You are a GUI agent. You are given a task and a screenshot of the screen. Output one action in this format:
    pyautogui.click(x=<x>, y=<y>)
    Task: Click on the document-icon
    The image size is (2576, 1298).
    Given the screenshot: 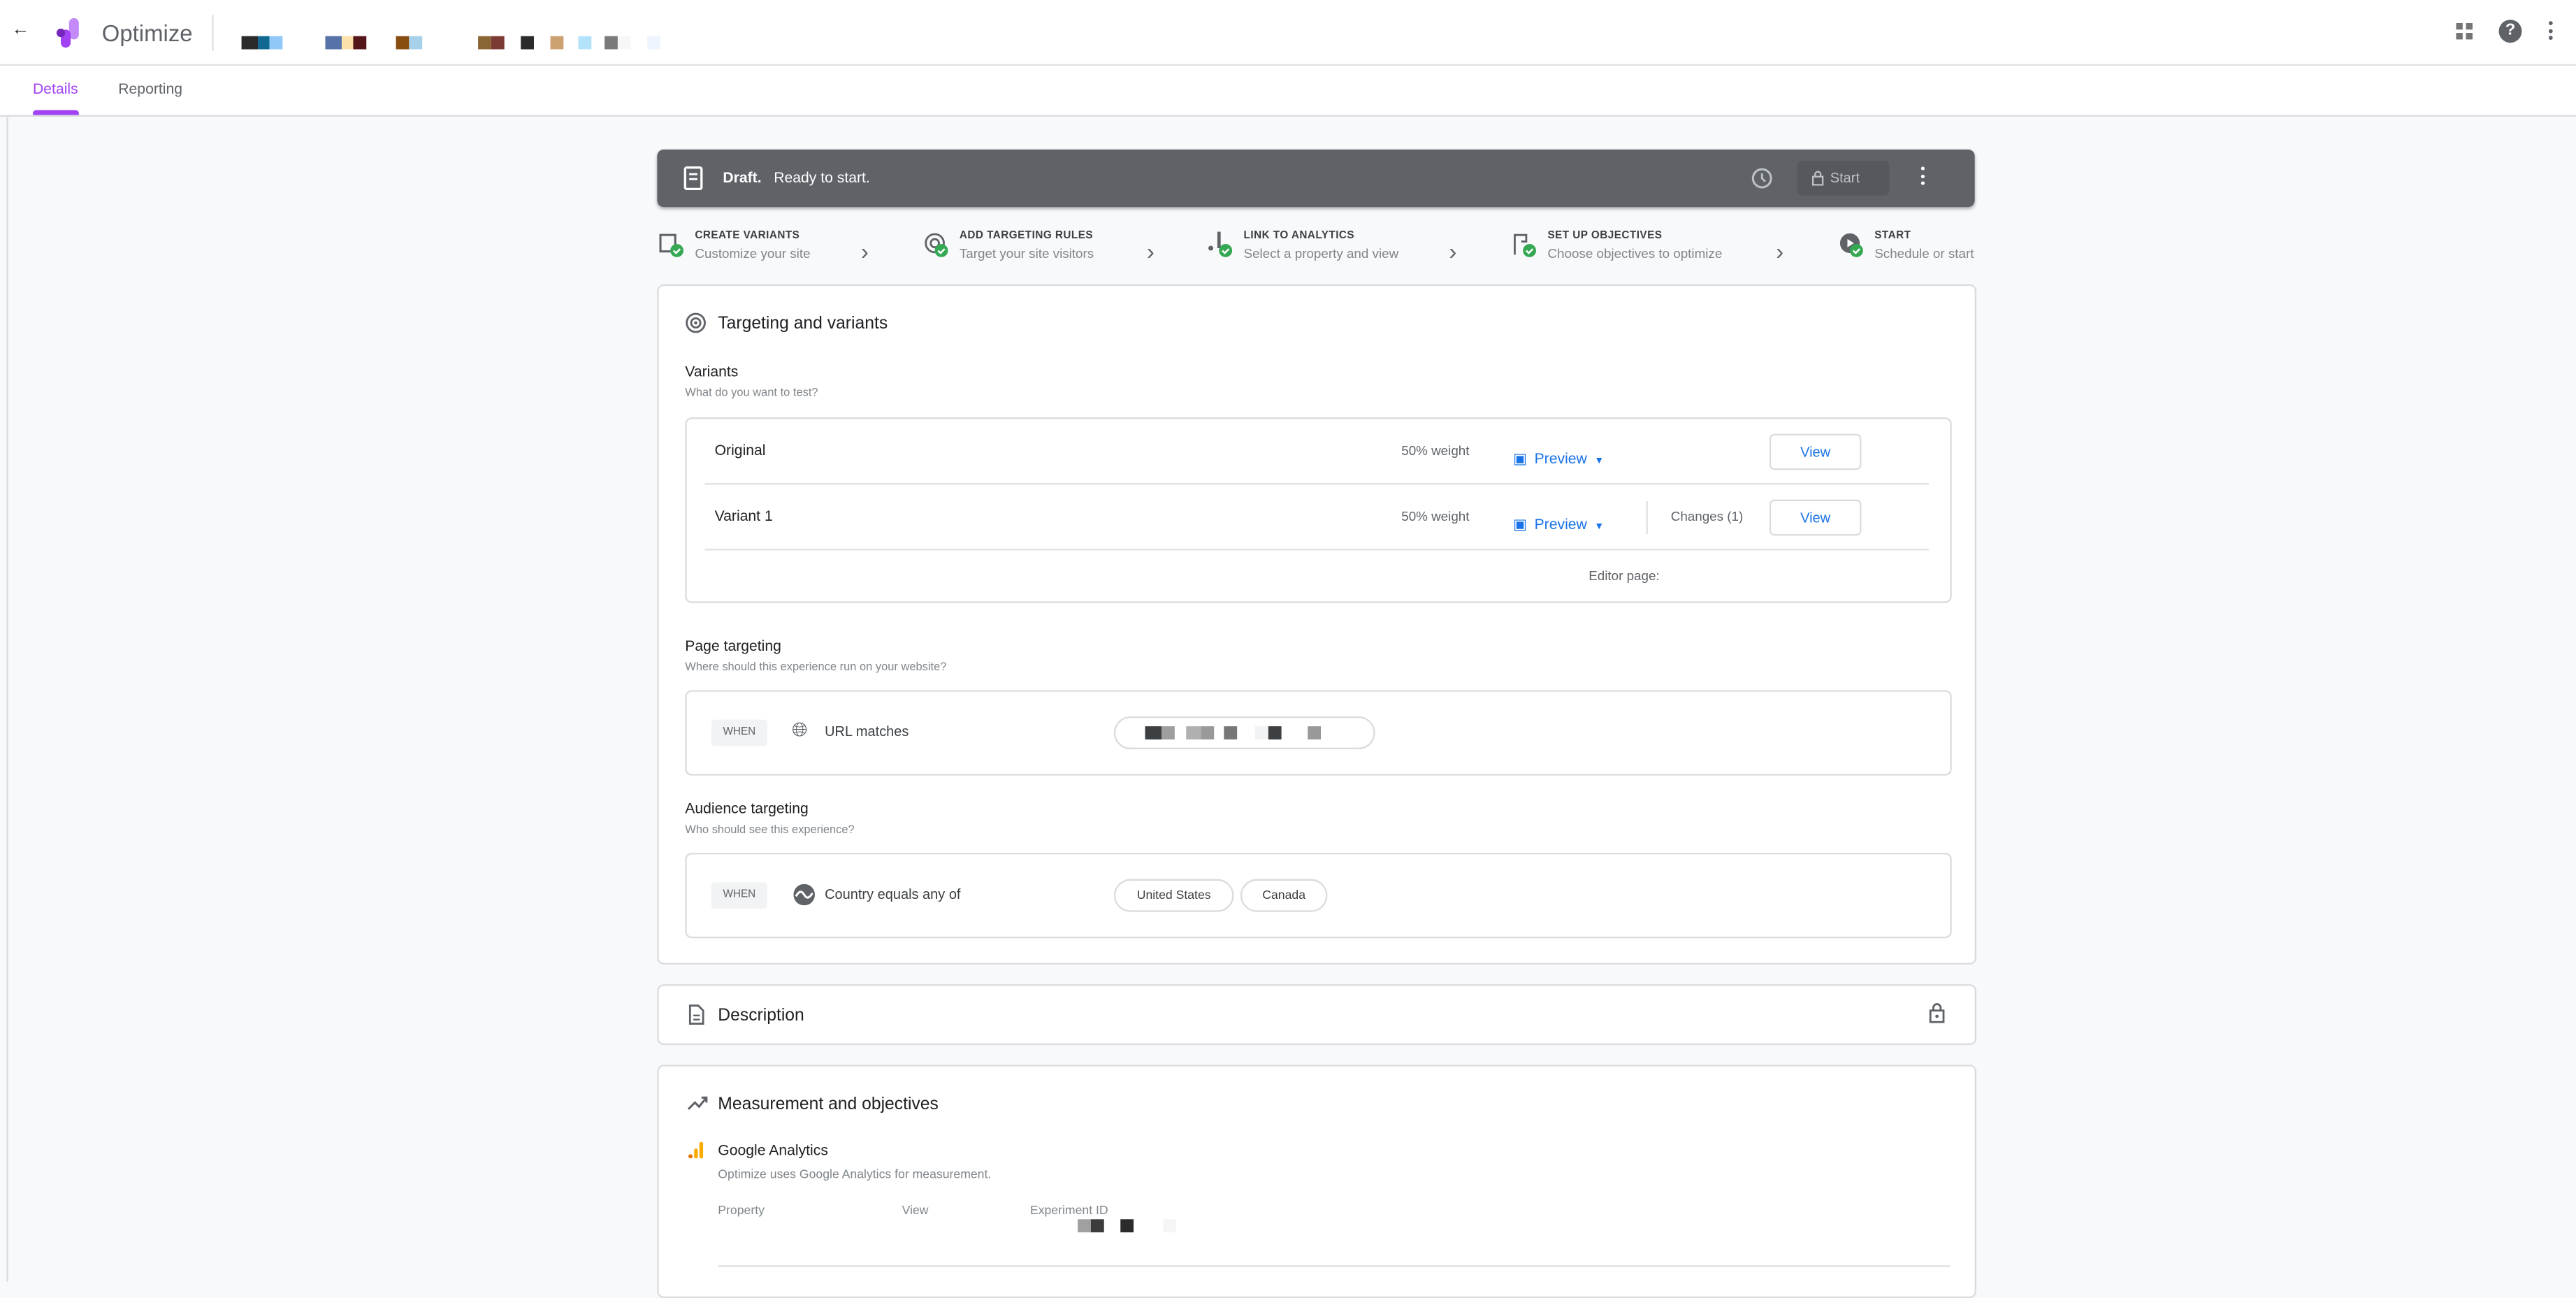 What is the action you would take?
    pyautogui.click(x=696, y=1014)
    